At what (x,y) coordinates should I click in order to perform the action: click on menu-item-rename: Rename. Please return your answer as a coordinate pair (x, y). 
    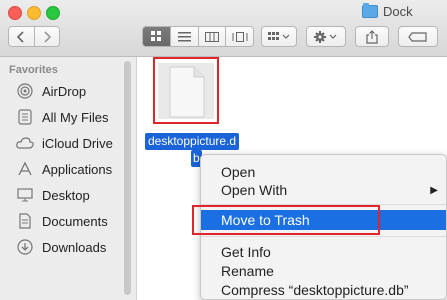
    Looking at the image, I should click on (323, 271).